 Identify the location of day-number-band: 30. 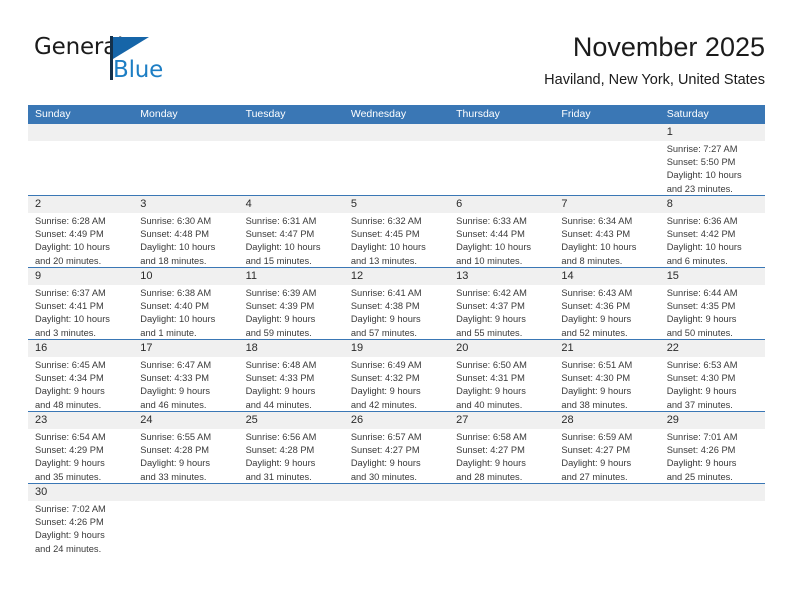
(396, 492).